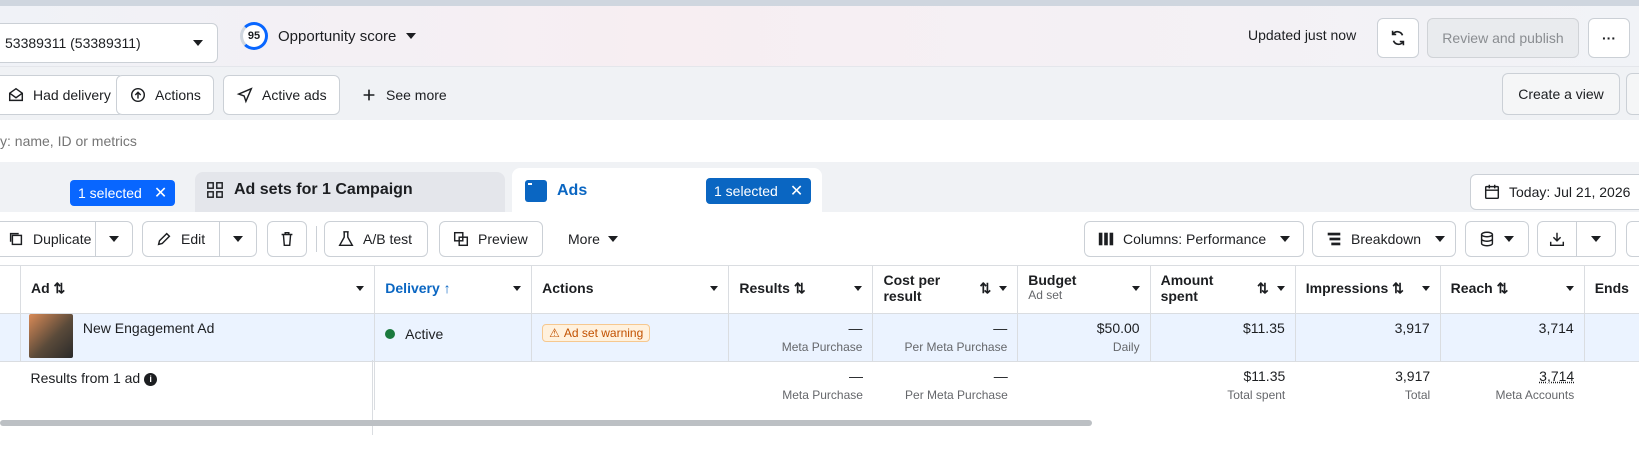 This screenshot has height=458, width=1639. Describe the element at coordinates (51, 336) in the screenshot. I see `ad-thumbnail` at that location.